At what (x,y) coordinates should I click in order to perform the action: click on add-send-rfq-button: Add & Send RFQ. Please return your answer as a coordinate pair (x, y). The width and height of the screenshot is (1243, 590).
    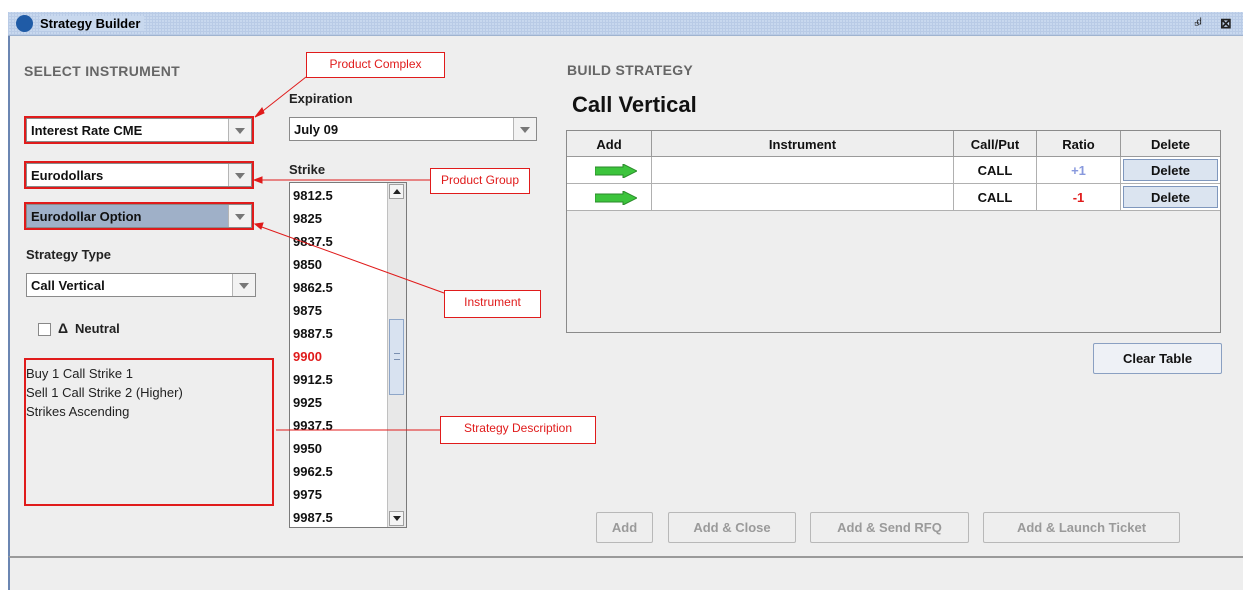
    Looking at the image, I should click on (889, 527).